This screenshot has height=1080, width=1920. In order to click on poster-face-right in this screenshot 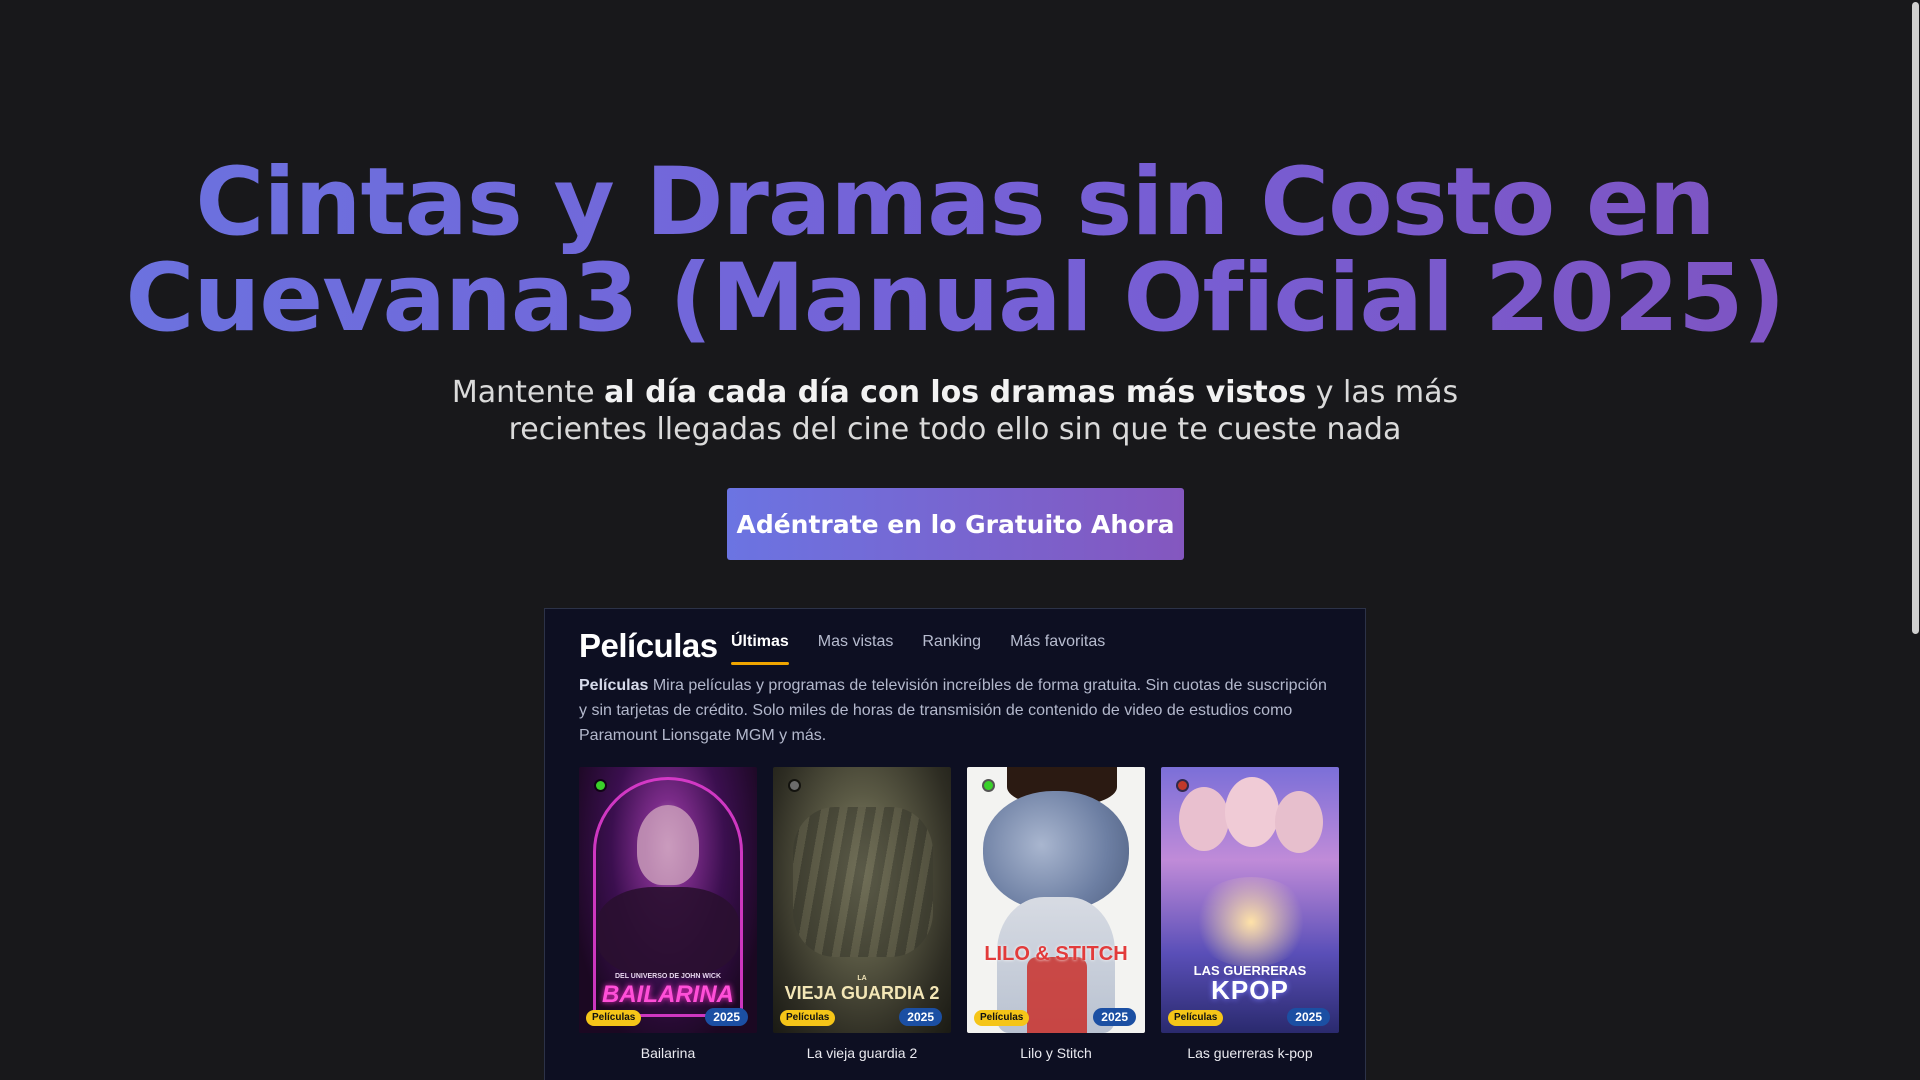, I will do `click(1299, 822)`.